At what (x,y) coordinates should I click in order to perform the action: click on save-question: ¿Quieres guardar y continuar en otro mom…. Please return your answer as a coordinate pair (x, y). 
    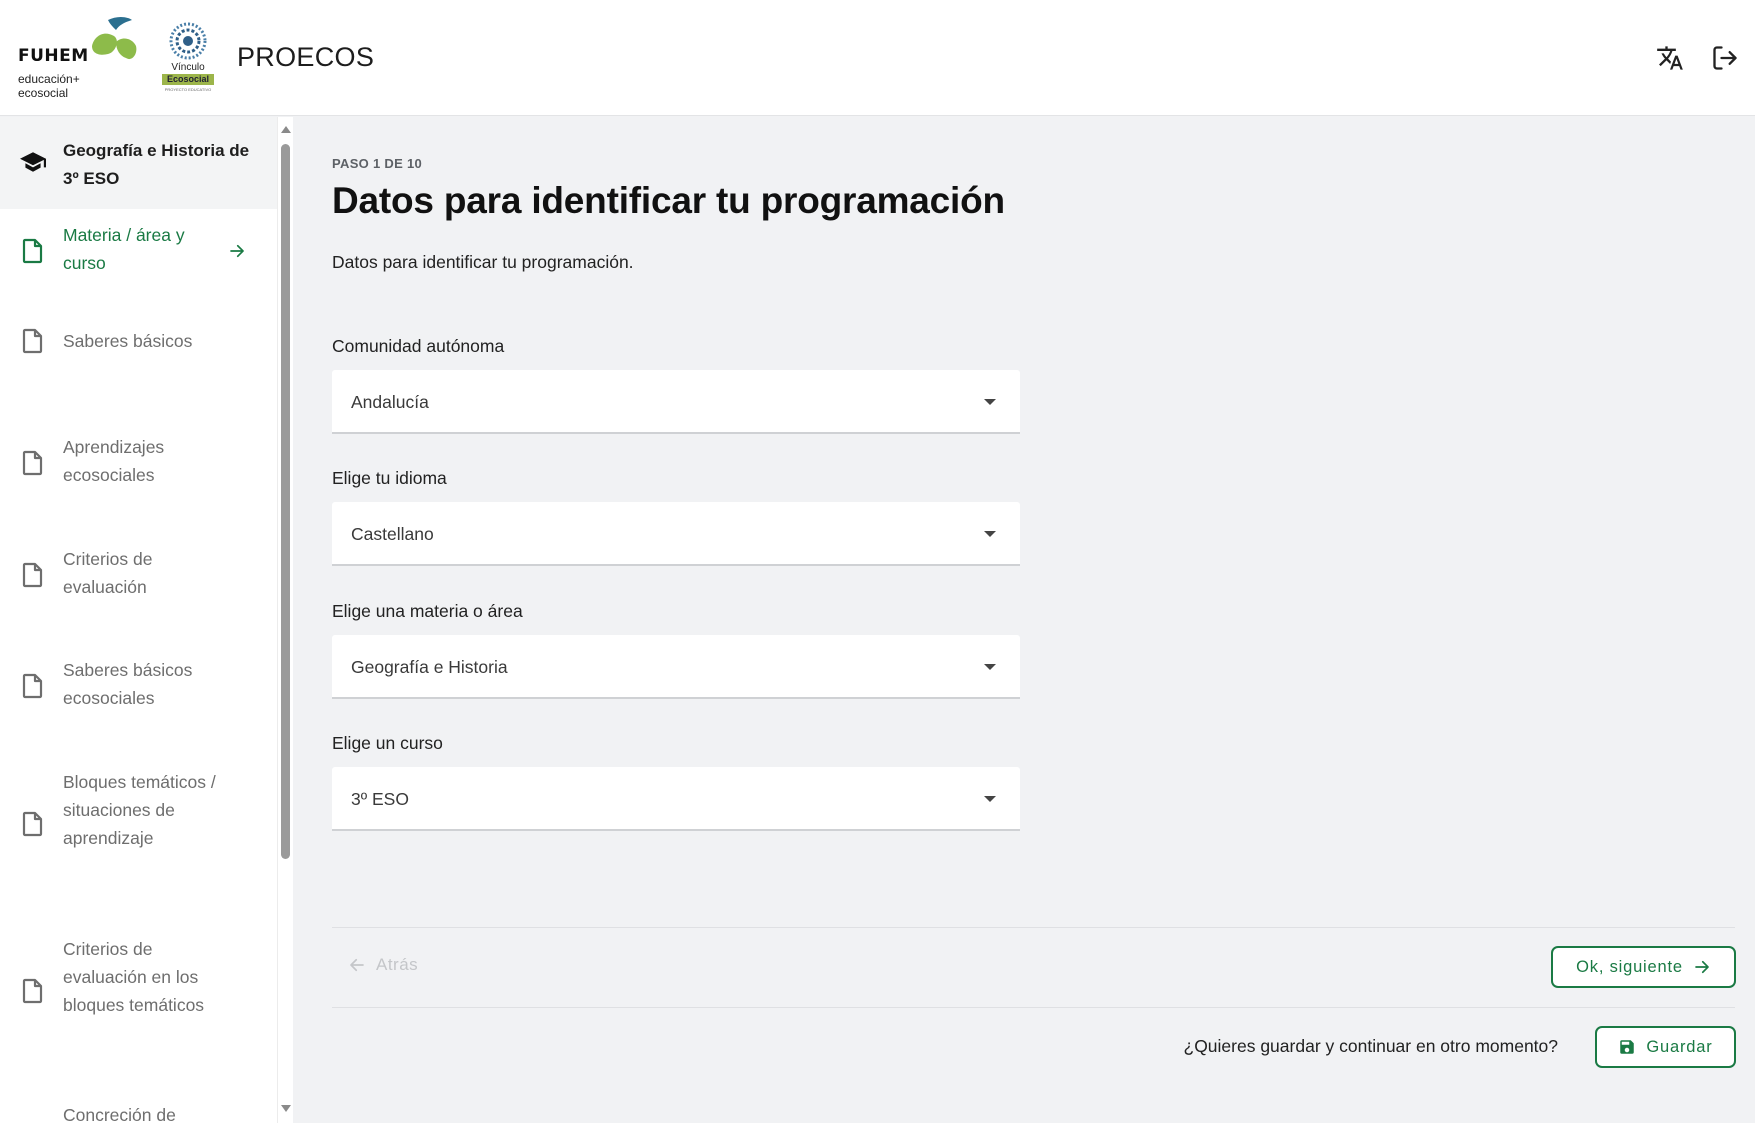
    Looking at the image, I should click on (1371, 1046).